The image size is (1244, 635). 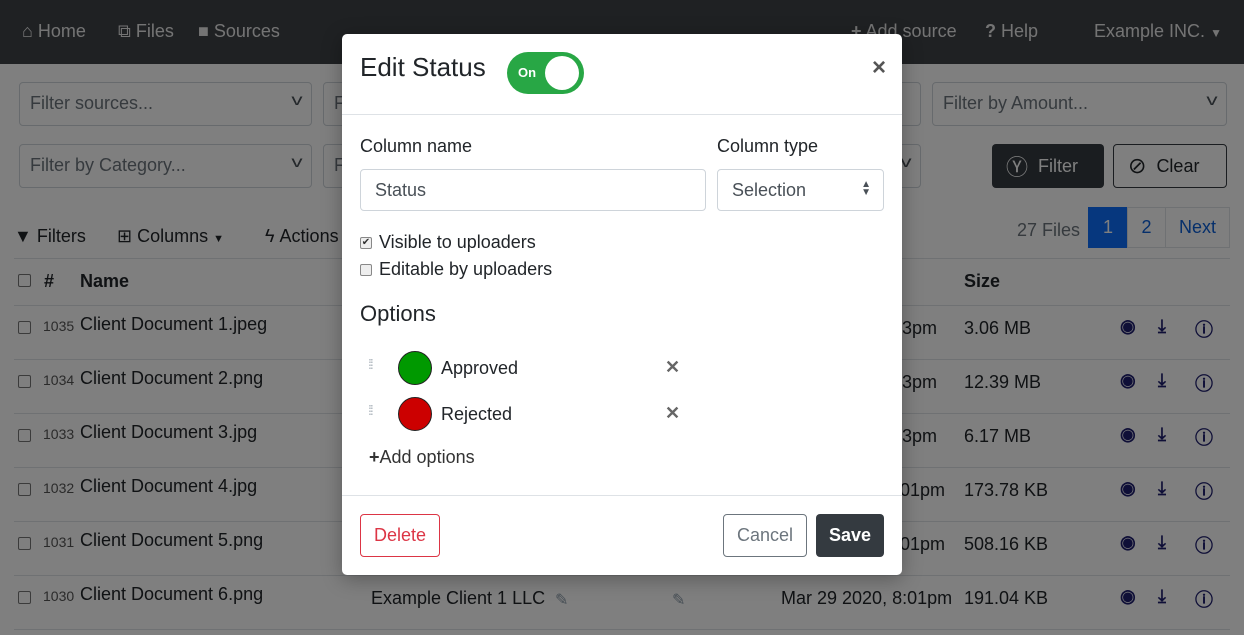 What do you see at coordinates (374, 457) in the screenshot?
I see `plus-icon: +` at bounding box center [374, 457].